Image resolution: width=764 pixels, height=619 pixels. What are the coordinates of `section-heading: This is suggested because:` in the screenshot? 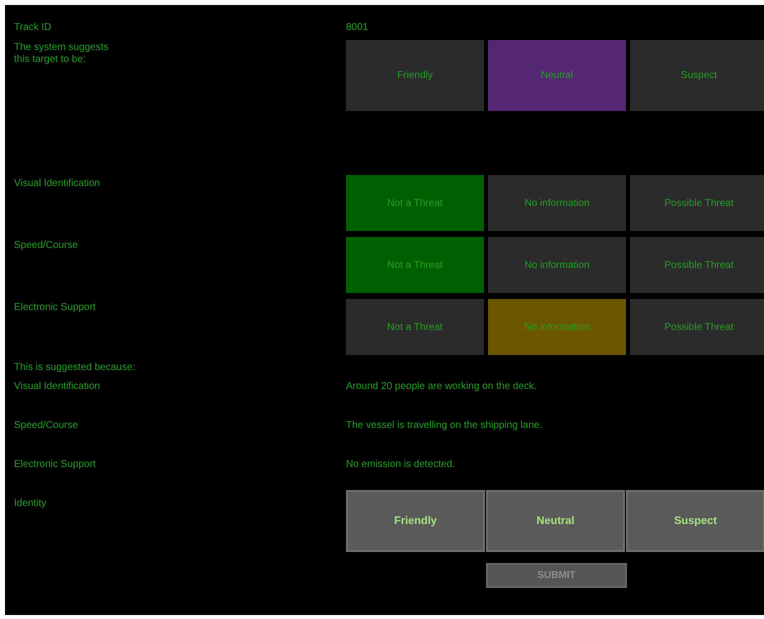 It's located at (74, 368).